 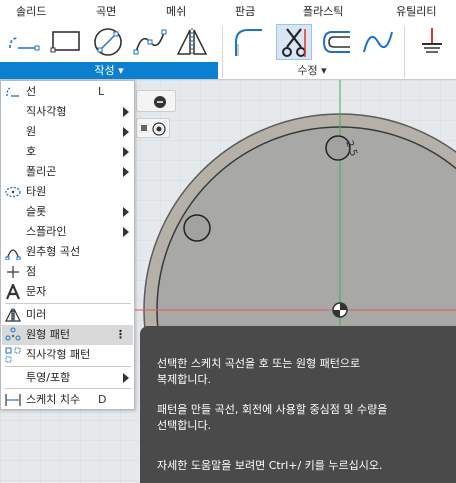 What do you see at coordinates (67, 400) in the screenshot?
I see `menu-item-sketch-dimension: 스케치 치수 D` at bounding box center [67, 400].